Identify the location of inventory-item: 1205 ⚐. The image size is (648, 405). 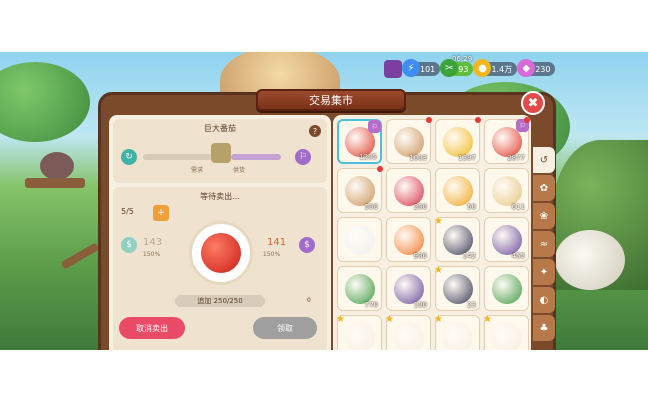
(359, 141).